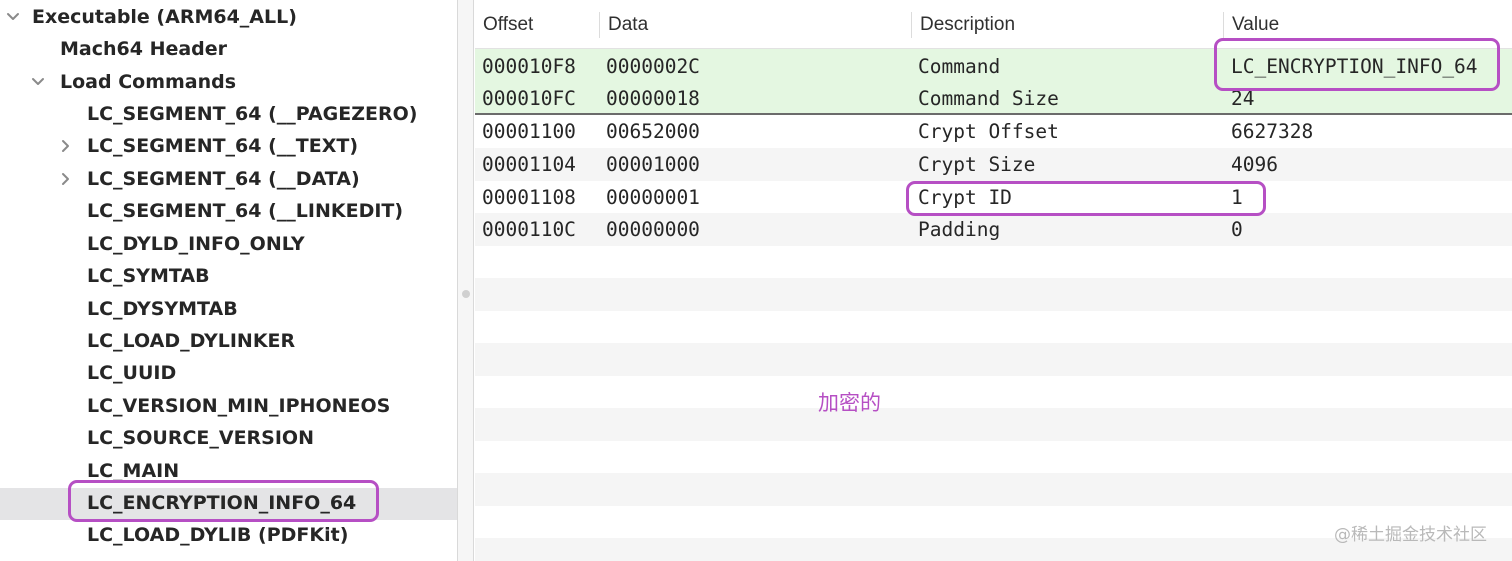  I want to click on tree-item-segment-linkedit: LC_SEGMENT_64 (__LINKEDIT), so click(228, 212).